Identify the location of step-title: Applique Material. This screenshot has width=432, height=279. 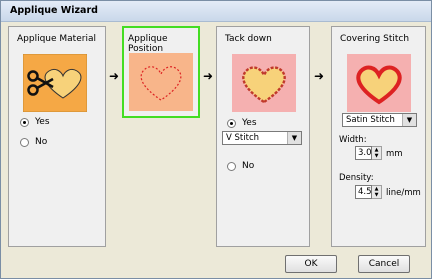
(56, 39).